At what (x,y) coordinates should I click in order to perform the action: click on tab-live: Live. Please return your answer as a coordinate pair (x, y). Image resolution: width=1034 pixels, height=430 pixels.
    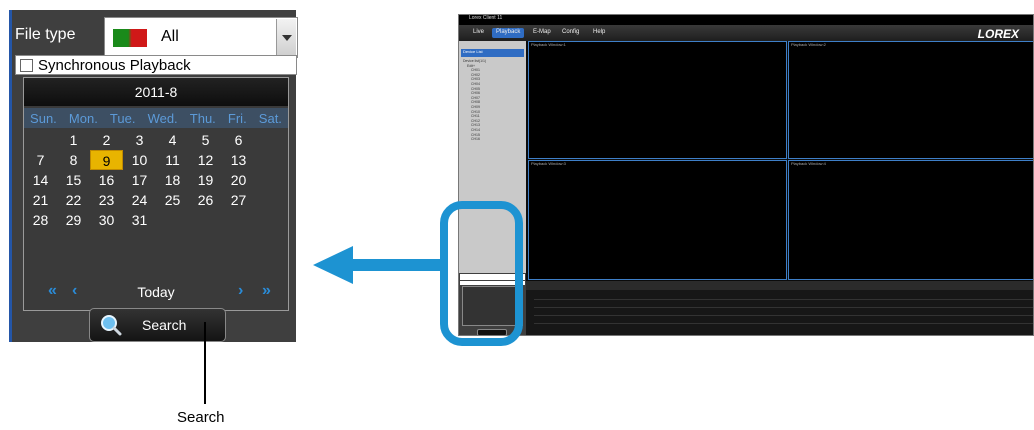
    Looking at the image, I should click on (478, 33).